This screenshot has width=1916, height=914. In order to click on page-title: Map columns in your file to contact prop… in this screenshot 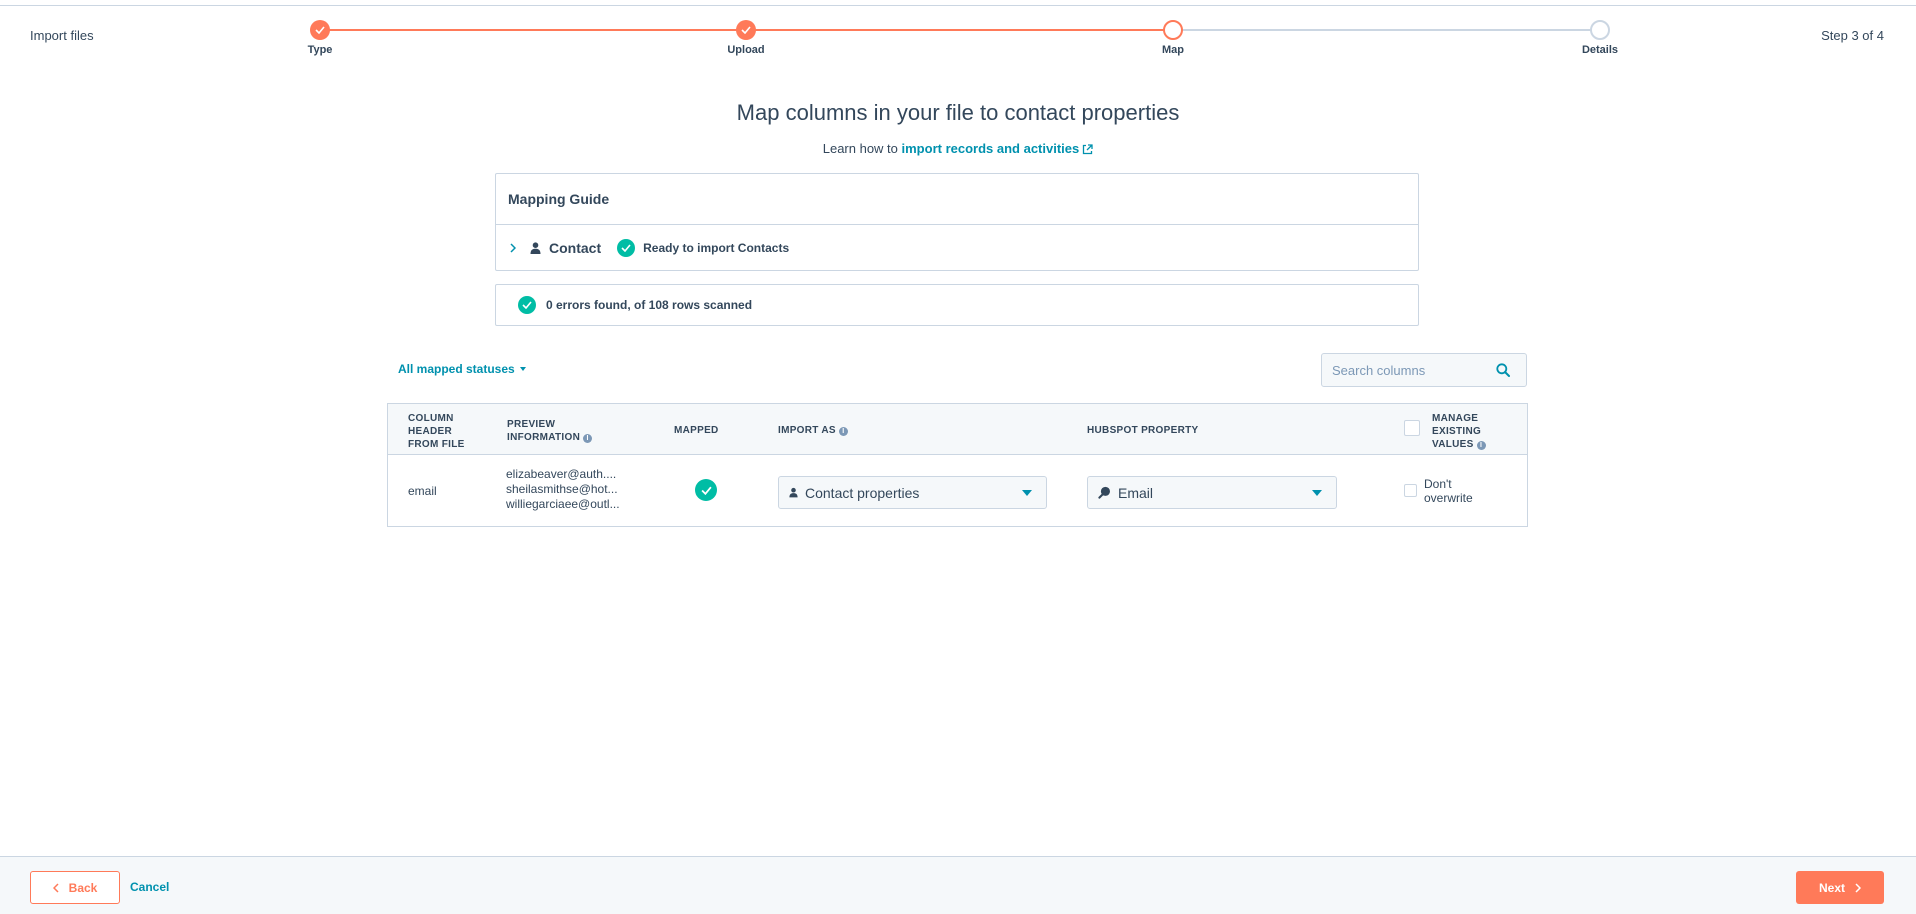, I will do `click(958, 112)`.